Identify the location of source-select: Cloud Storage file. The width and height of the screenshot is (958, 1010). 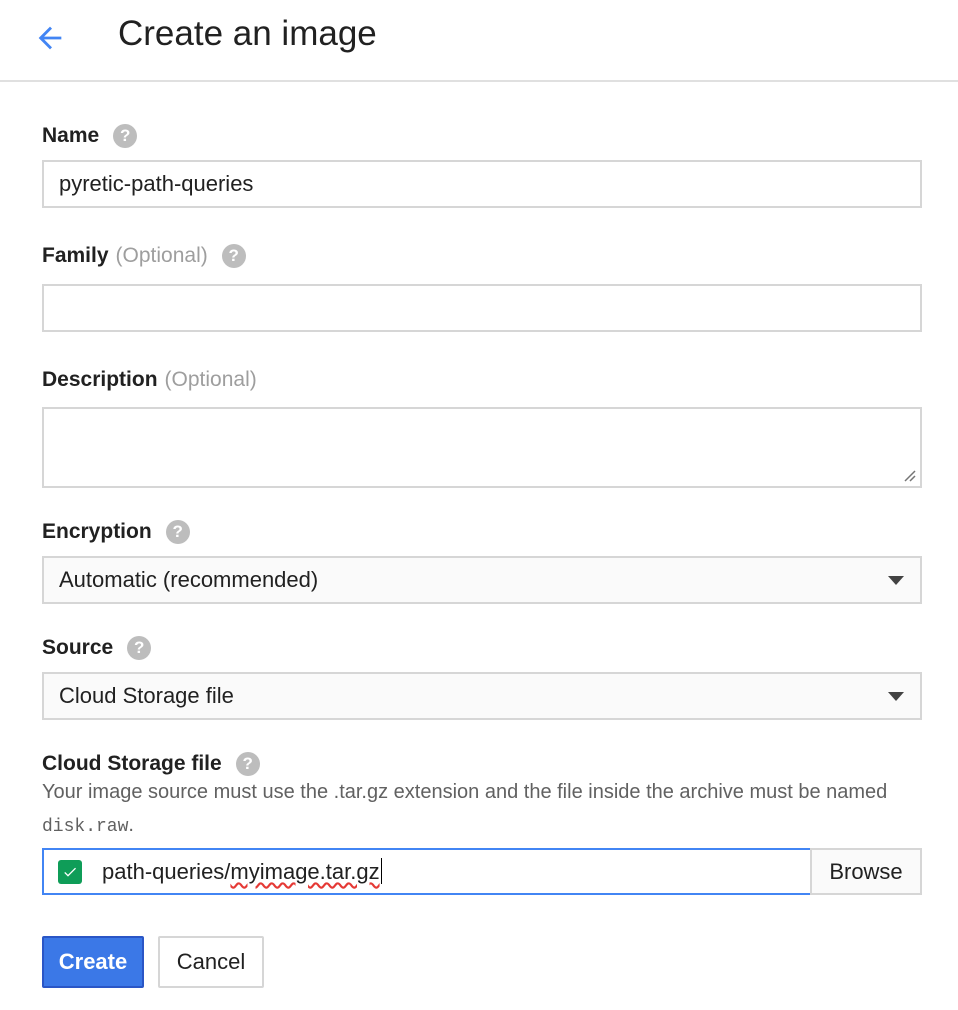
(482, 696).